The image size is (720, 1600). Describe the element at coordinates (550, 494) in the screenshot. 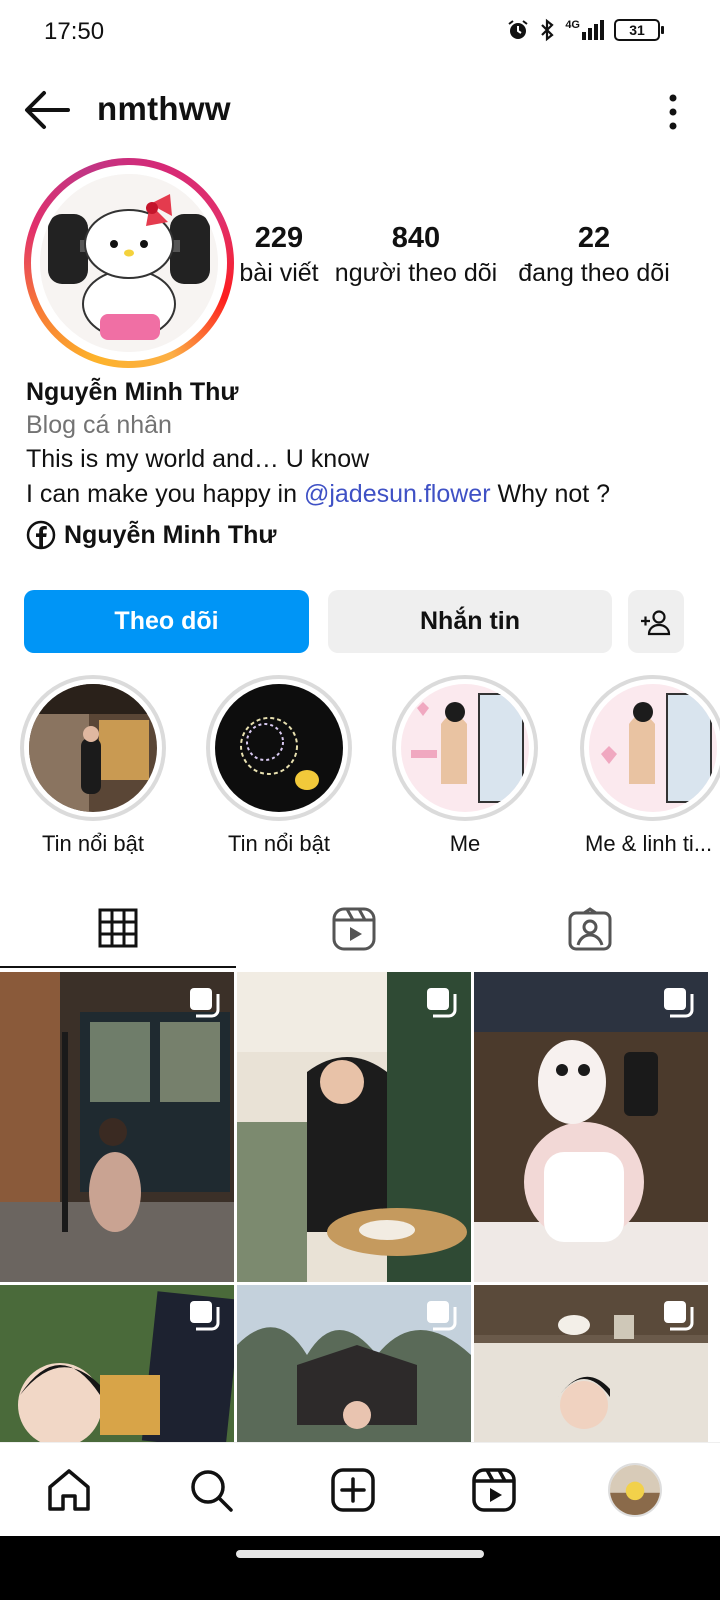

I see `bio-line-2-end: Why not ?` at that location.